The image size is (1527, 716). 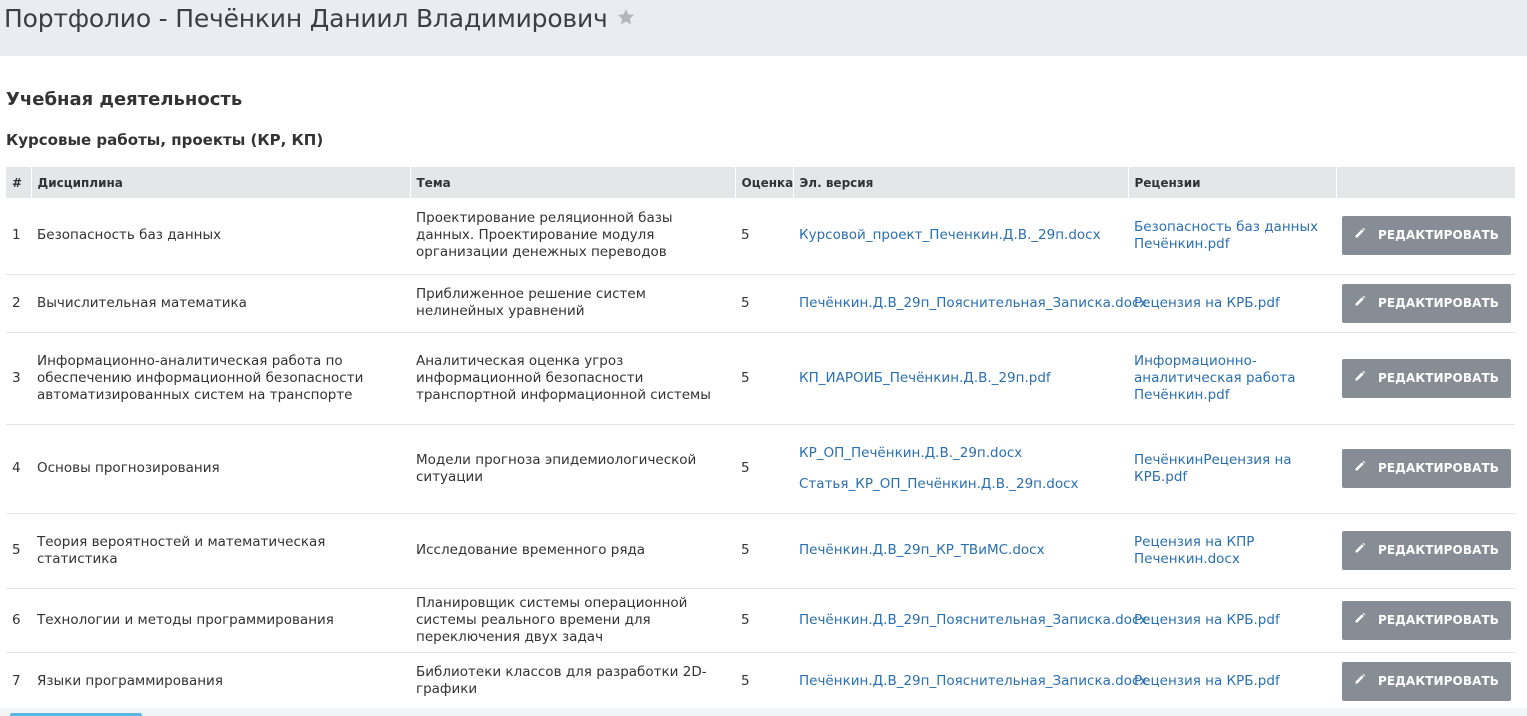 What do you see at coordinates (764, 182) in the screenshot?
I see `column-header-grade: Оценка` at bounding box center [764, 182].